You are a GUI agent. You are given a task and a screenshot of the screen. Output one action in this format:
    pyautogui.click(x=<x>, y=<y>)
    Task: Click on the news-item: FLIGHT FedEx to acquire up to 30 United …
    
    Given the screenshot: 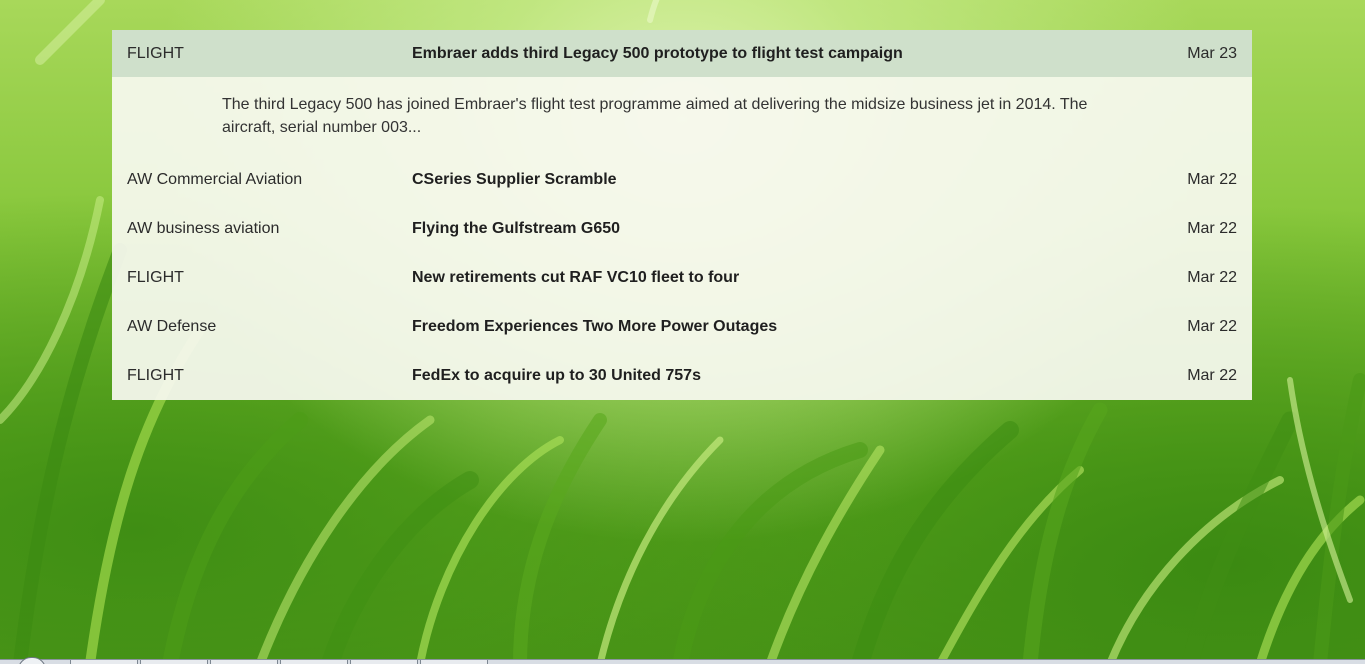 What is the action you would take?
    pyautogui.click(x=682, y=375)
    